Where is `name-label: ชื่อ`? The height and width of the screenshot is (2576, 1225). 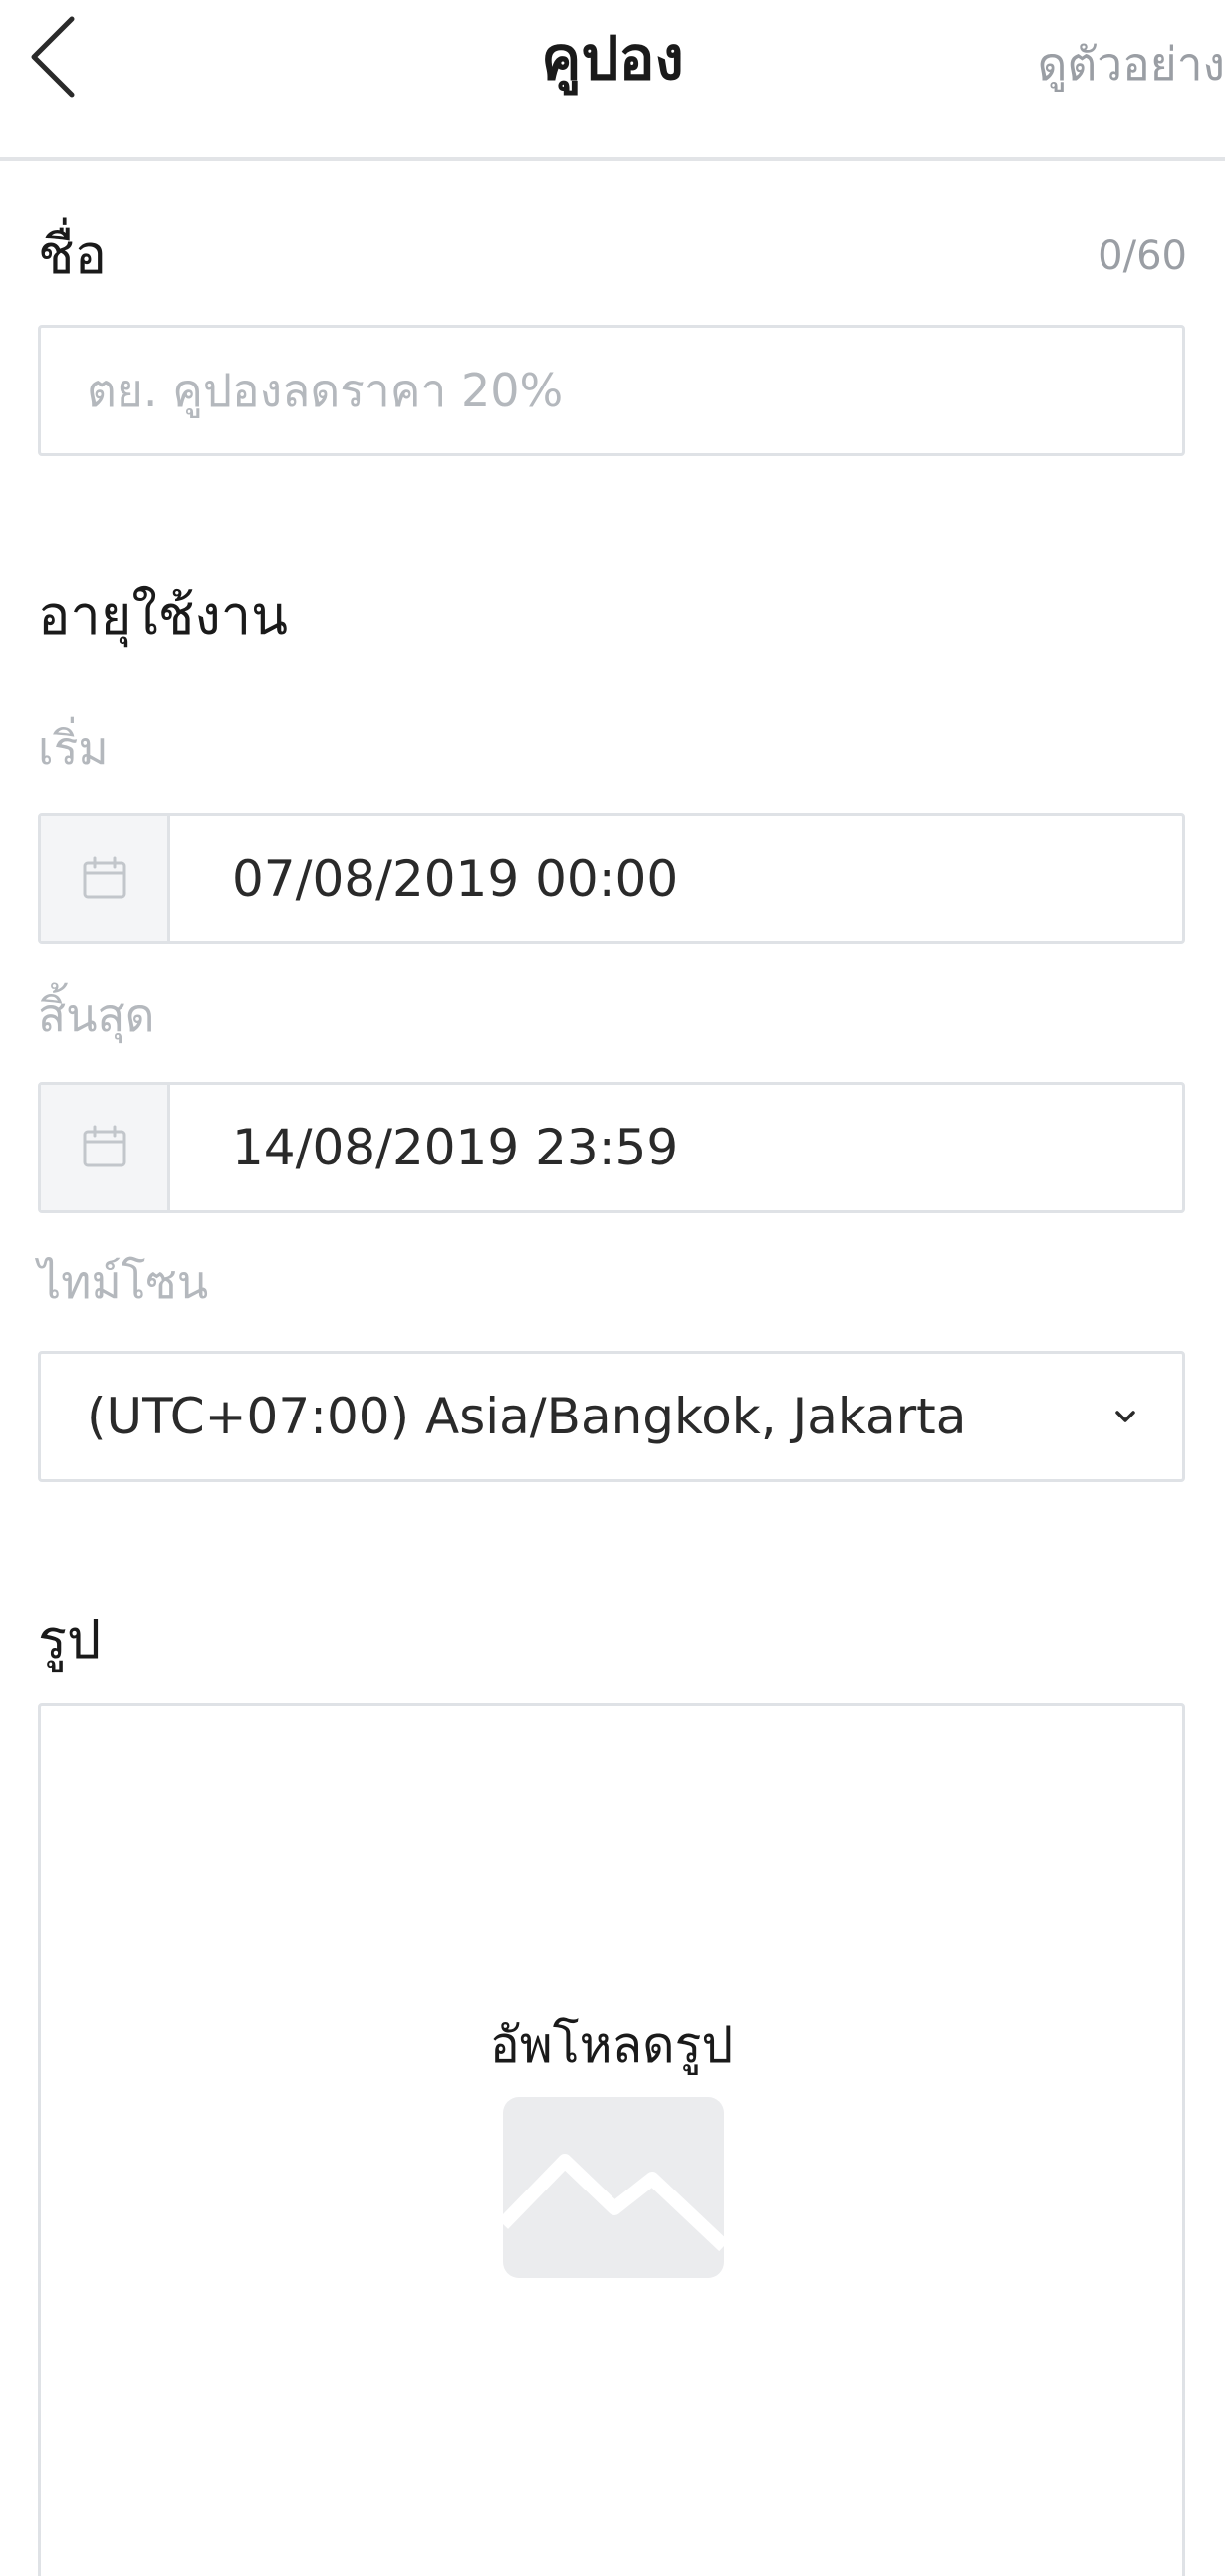 name-label: ชื่อ is located at coordinates (73, 254).